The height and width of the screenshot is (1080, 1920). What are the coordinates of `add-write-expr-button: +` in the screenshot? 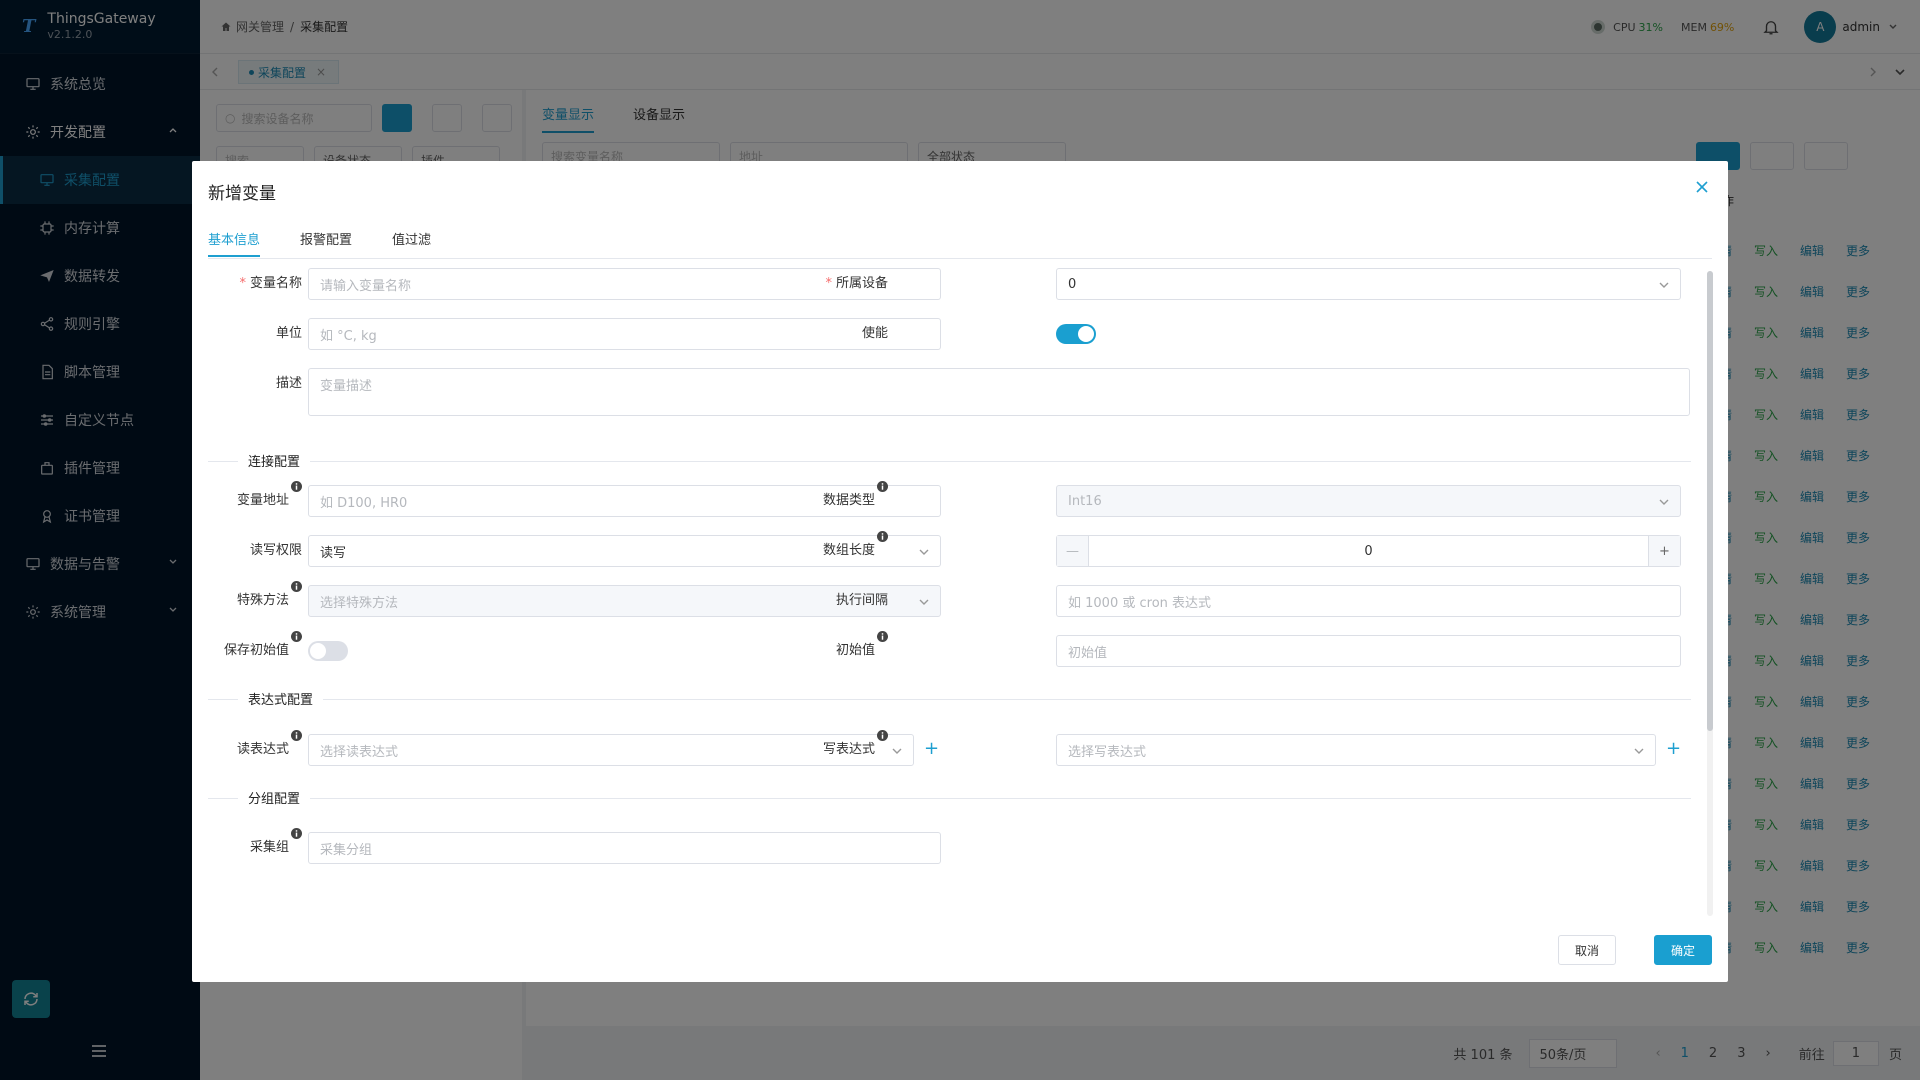 It's located at (1673, 749).